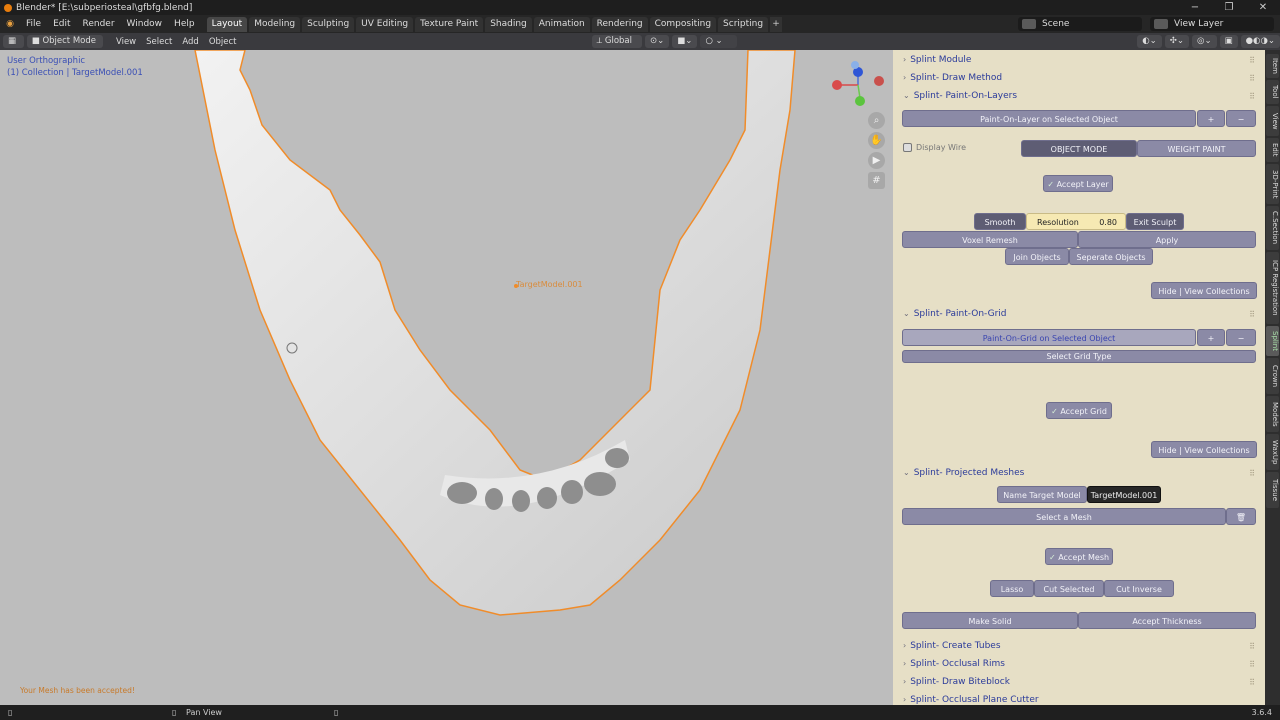 The width and height of the screenshot is (1280, 720). I want to click on menu-object: Object, so click(223, 42).